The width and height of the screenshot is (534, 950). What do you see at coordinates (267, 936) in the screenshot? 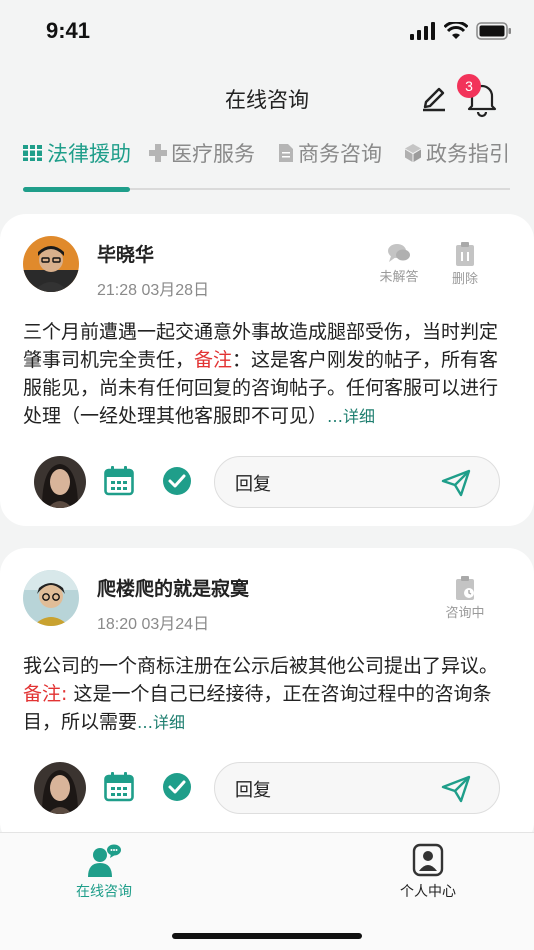
I see `home-indicator` at bounding box center [267, 936].